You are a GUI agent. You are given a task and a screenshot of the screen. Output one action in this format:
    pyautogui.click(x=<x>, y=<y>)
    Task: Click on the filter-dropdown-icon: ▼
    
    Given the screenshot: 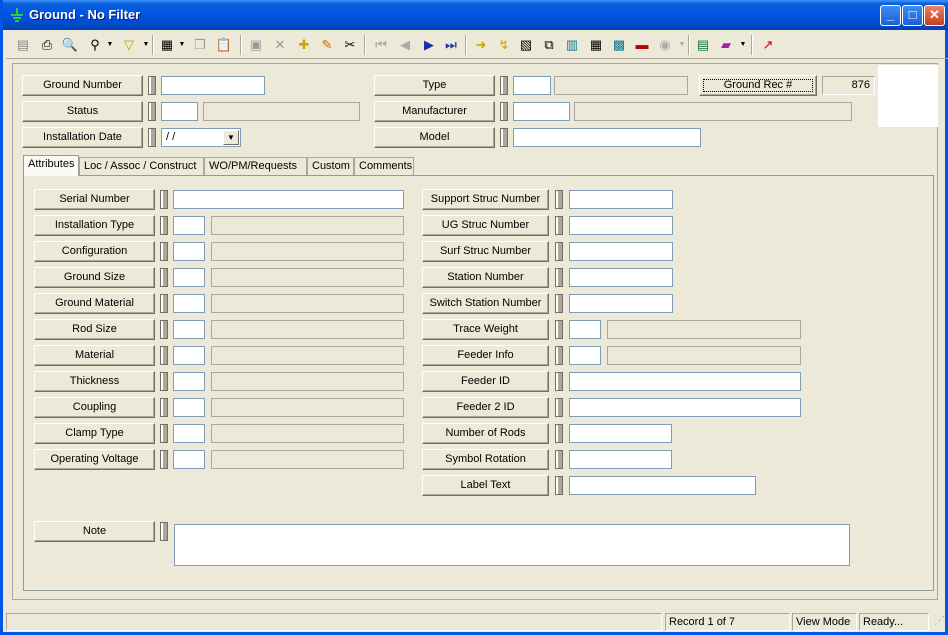 What is the action you would take?
    pyautogui.click(x=146, y=45)
    